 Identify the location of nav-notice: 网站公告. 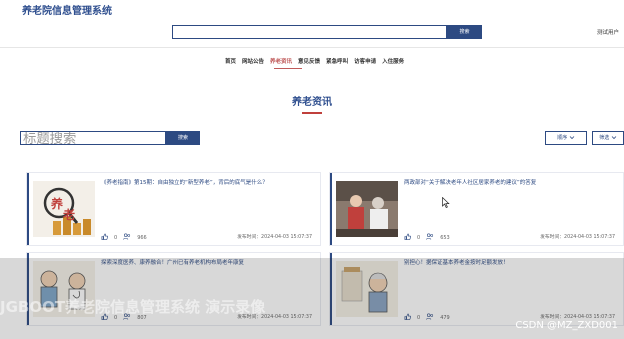
(253, 62).